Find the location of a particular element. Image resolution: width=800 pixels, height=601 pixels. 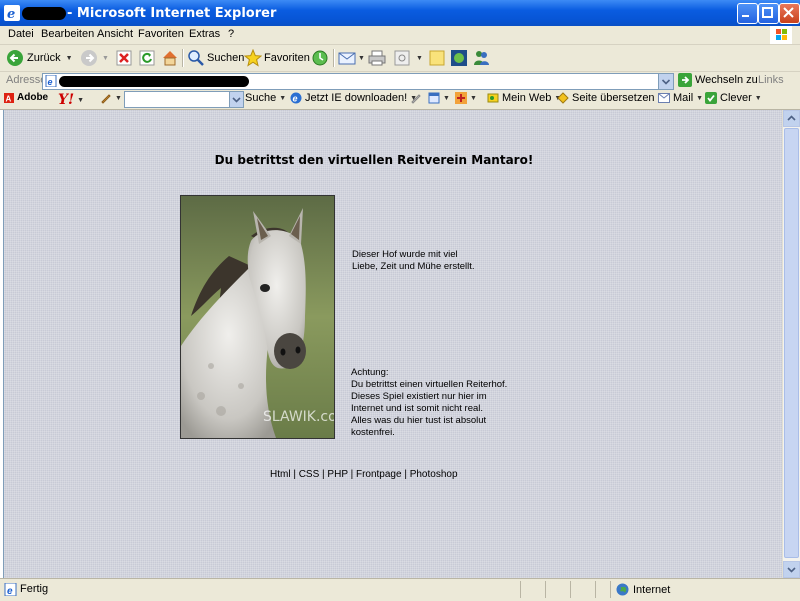

go-button: Wechseln zu is located at coordinates (718, 80).